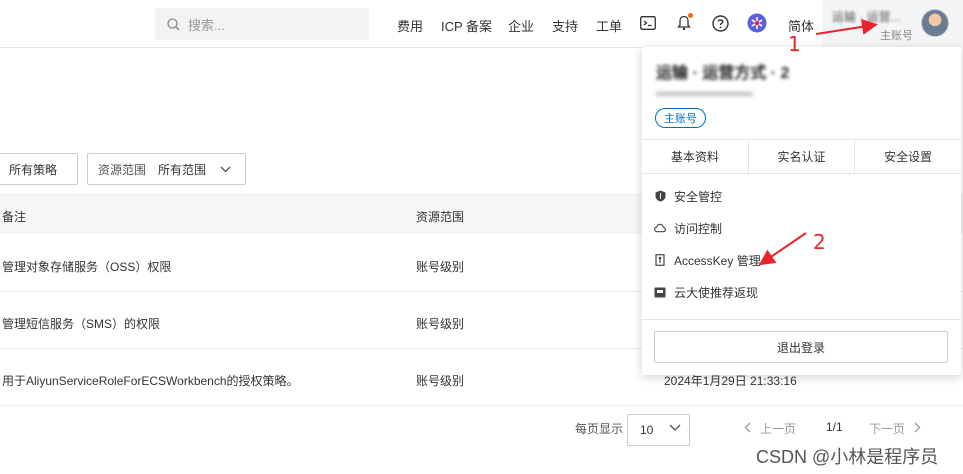 The image size is (963, 474). Describe the element at coordinates (150, 381) in the screenshot. I see `row-note: 用于AliyunServiceRoleForECSWorkbench的授权策略。` at that location.